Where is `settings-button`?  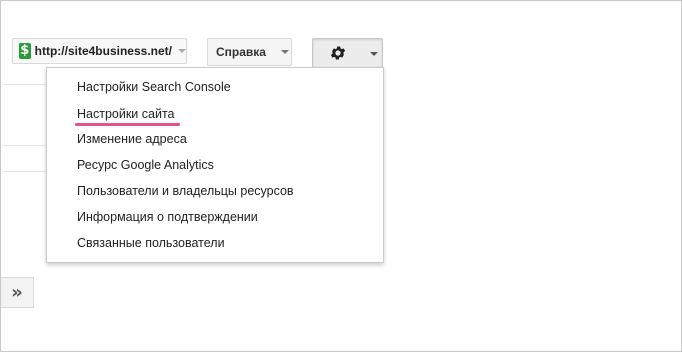
settings-button is located at coordinates (347, 53).